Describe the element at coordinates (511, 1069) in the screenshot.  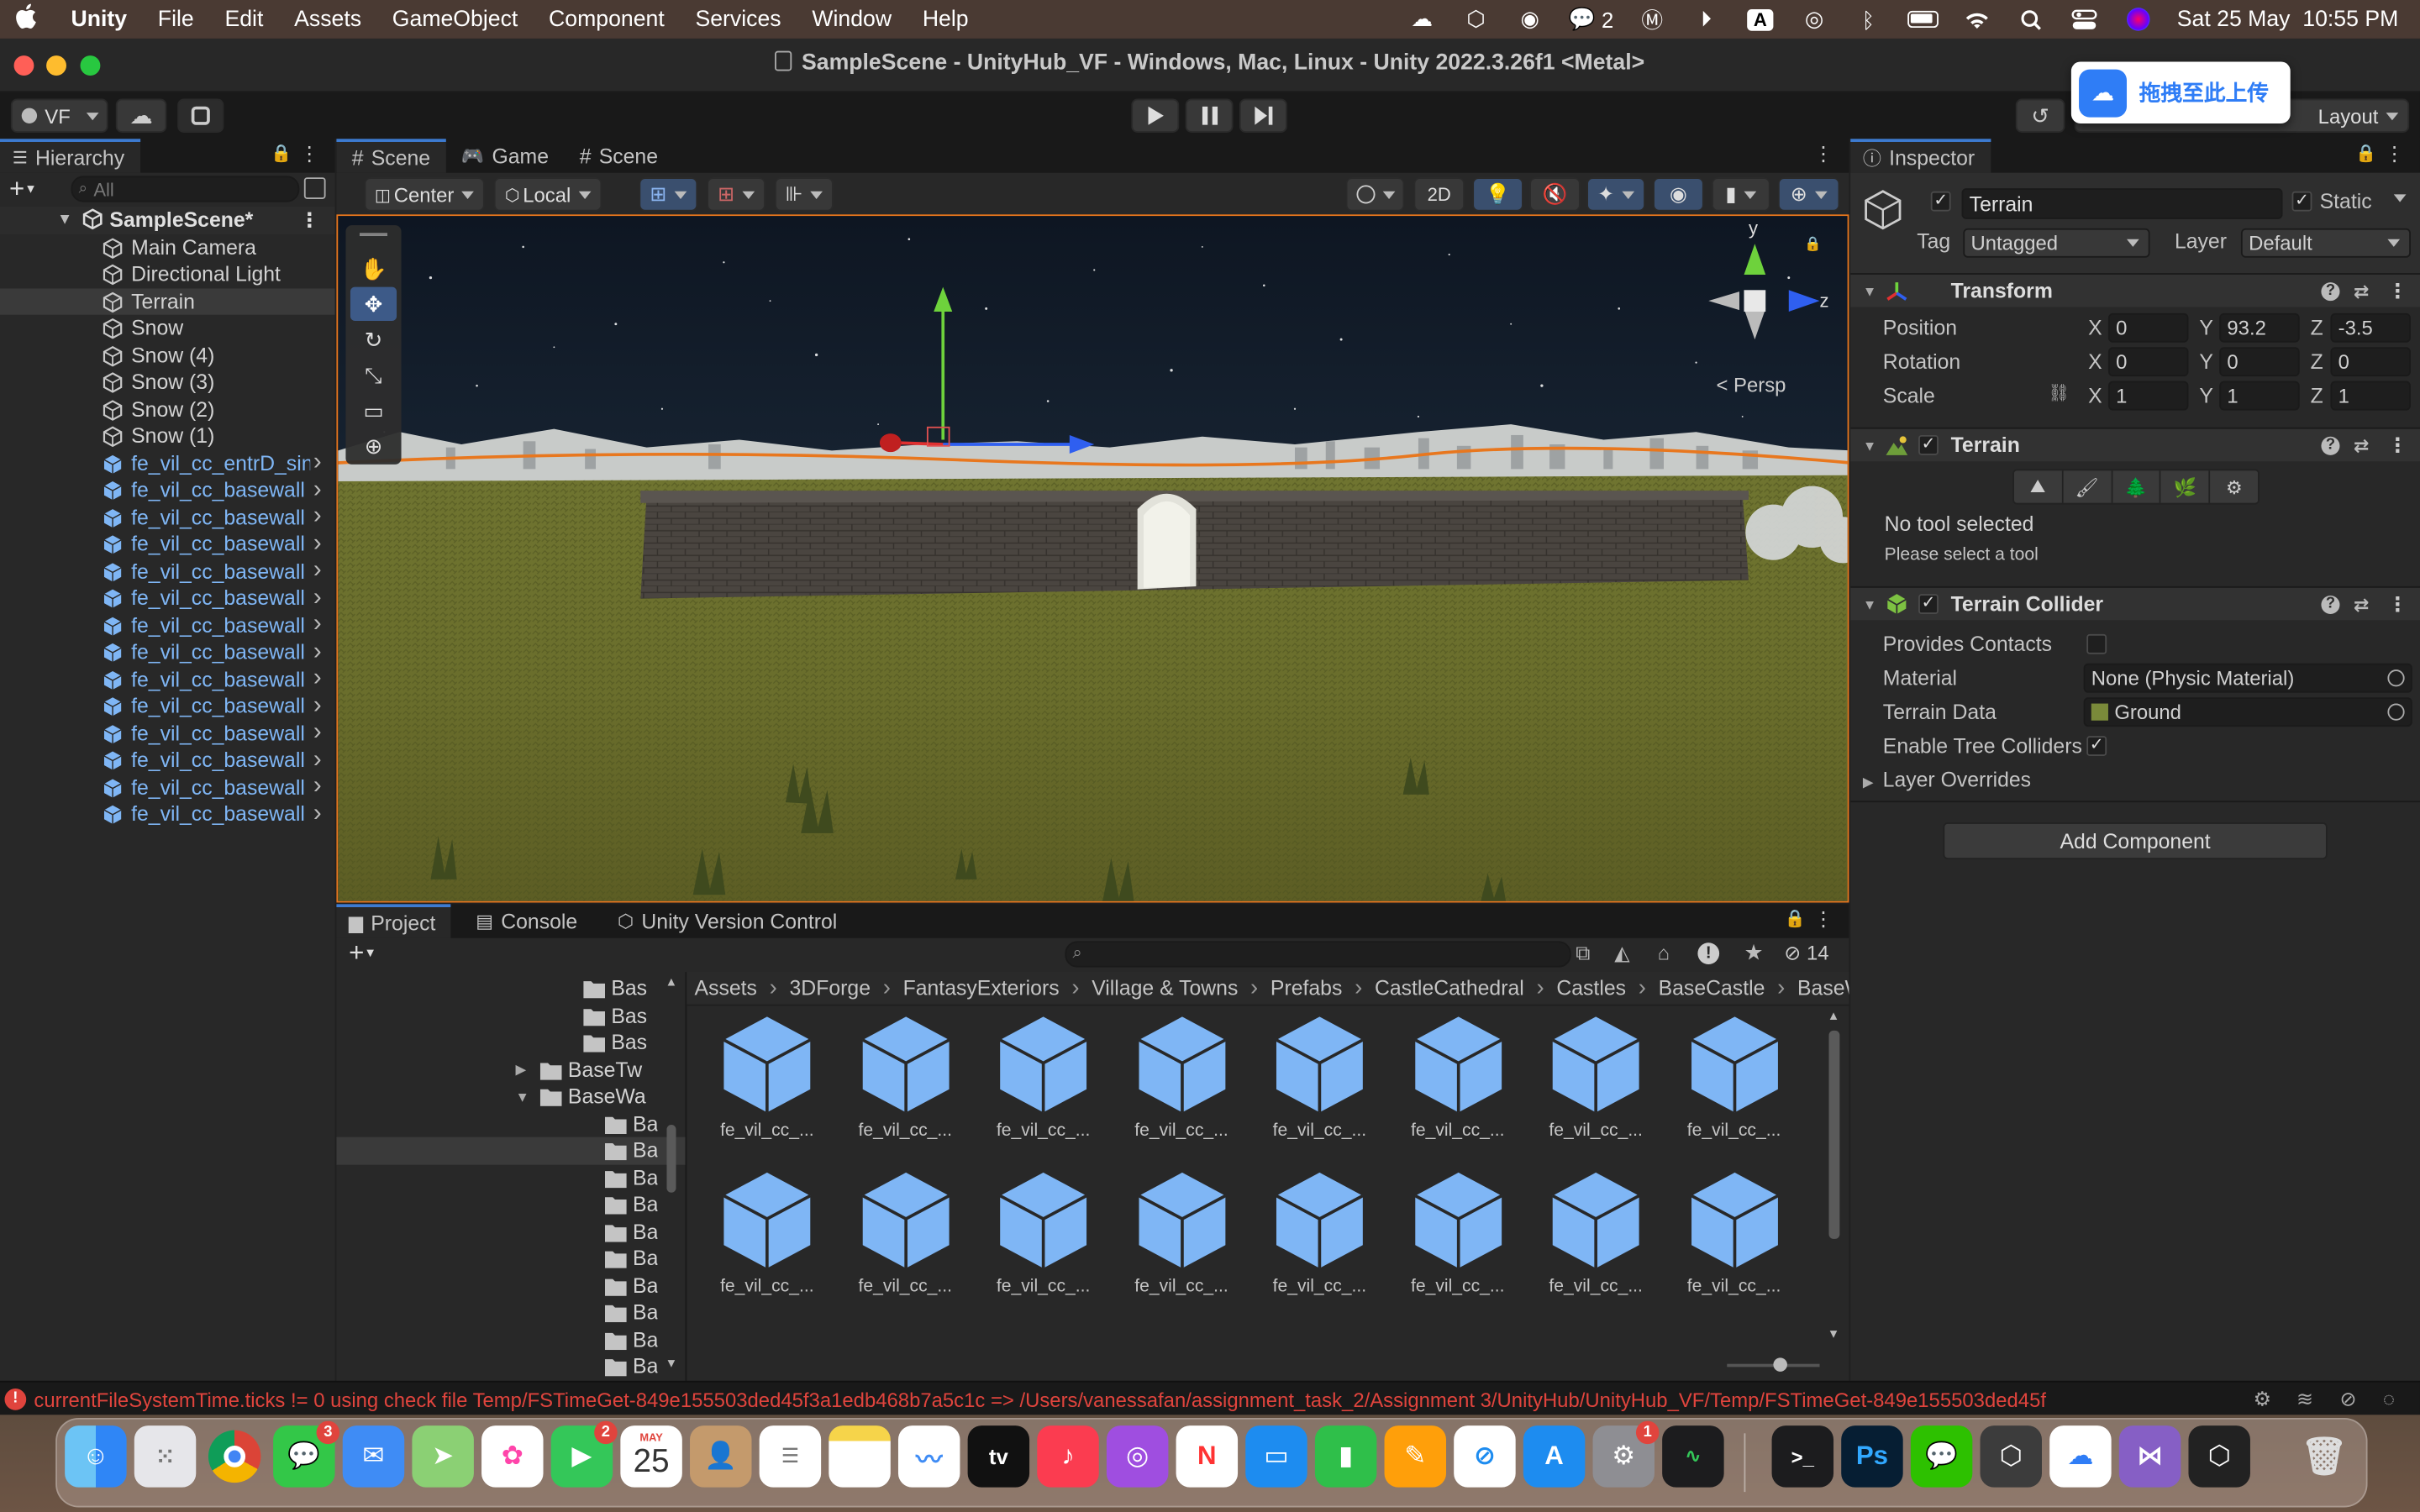
I see `folder-tree-item: ▶ BaseTw` at that location.